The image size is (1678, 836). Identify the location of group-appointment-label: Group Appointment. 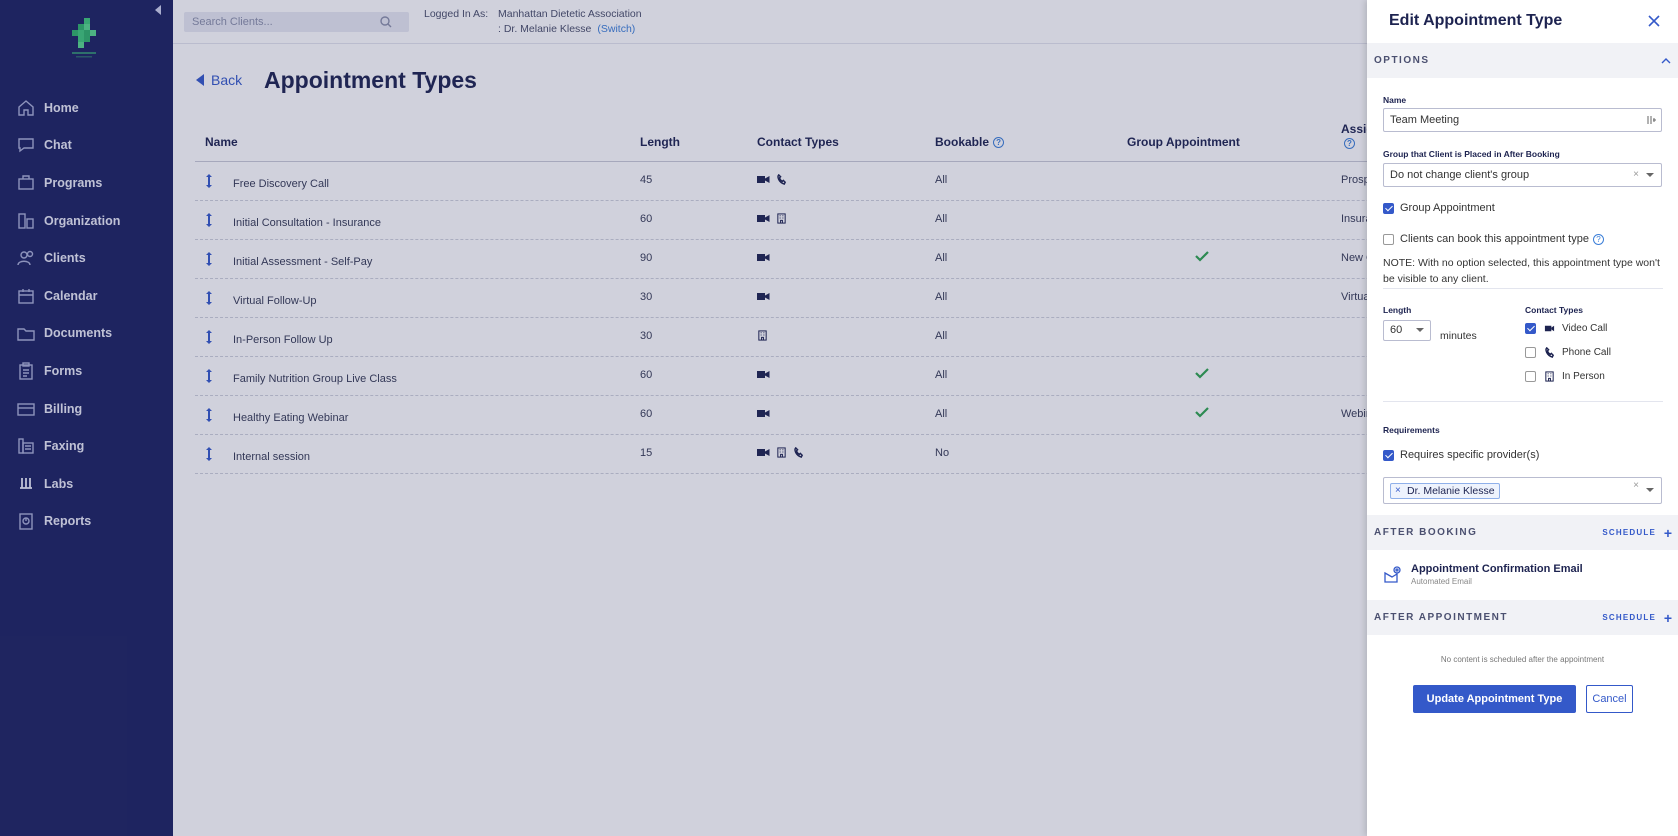
(1447, 208).